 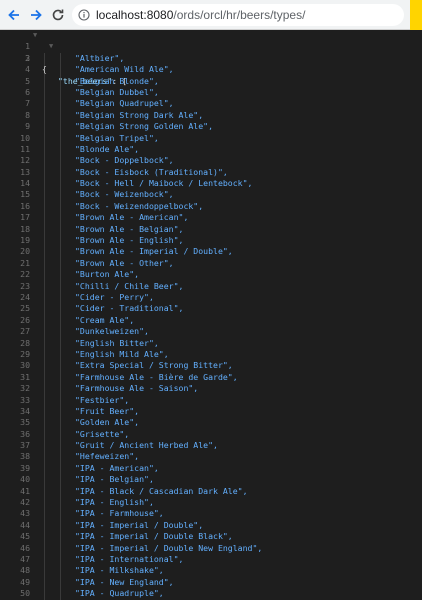 What do you see at coordinates (132, 217) in the screenshot?
I see `json-string-value: "Brown Ale - American",` at bounding box center [132, 217].